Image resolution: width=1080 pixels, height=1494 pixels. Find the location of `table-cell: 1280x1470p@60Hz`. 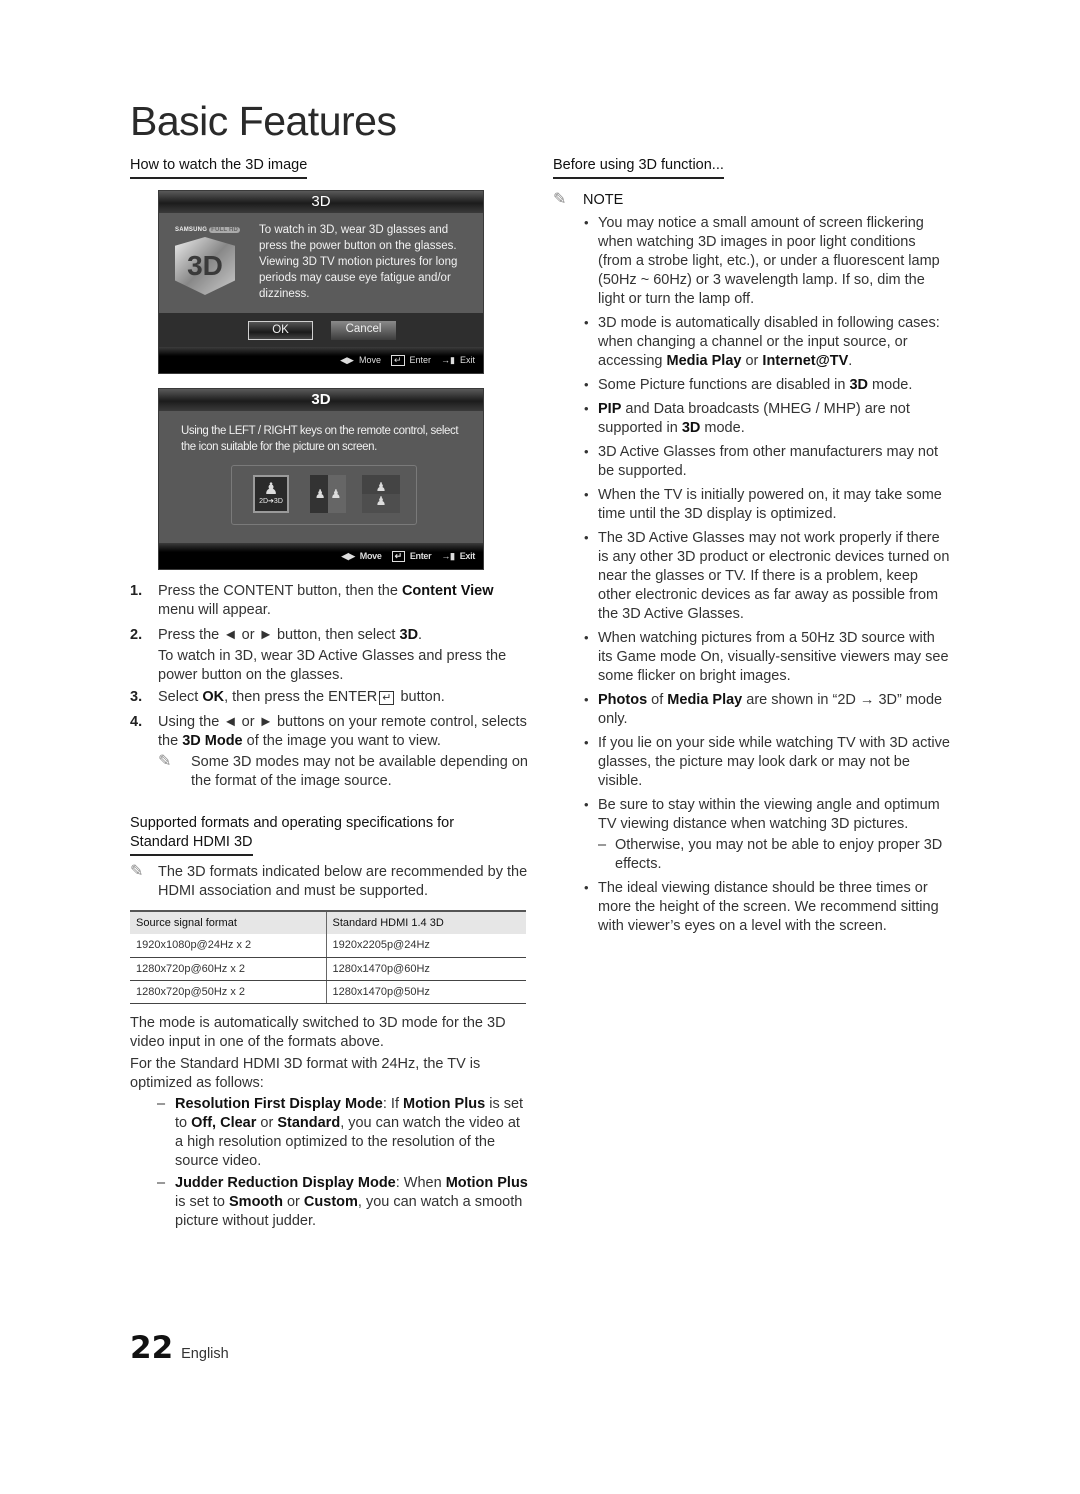

table-cell: 1280x1470p@60Hz is located at coordinates (426, 969).